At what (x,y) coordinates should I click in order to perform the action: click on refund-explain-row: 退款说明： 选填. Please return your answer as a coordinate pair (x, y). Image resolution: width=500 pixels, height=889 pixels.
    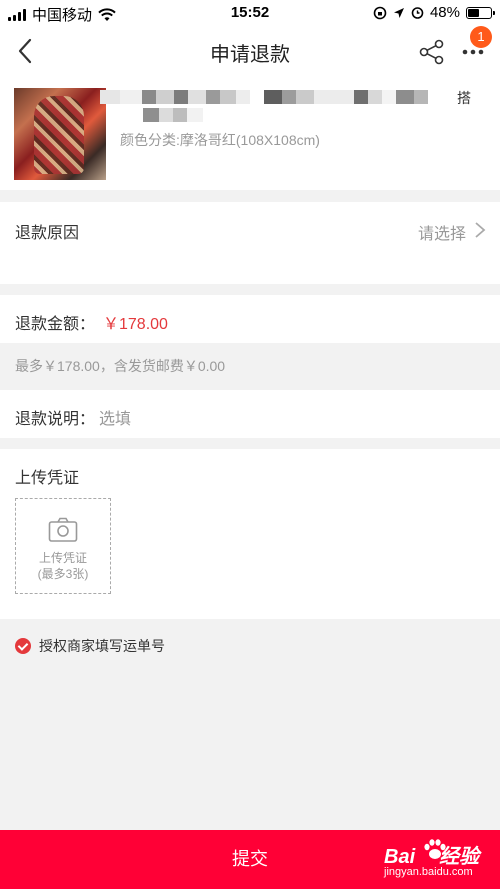
    Looking at the image, I should click on (250, 414).